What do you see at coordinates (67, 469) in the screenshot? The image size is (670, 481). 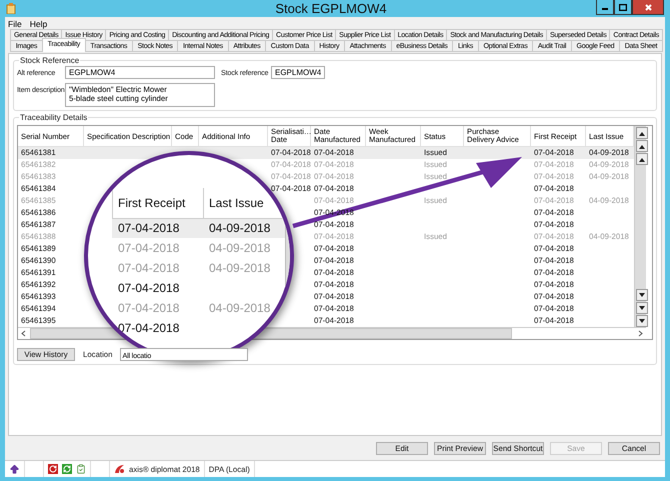 I see `sync-icon` at bounding box center [67, 469].